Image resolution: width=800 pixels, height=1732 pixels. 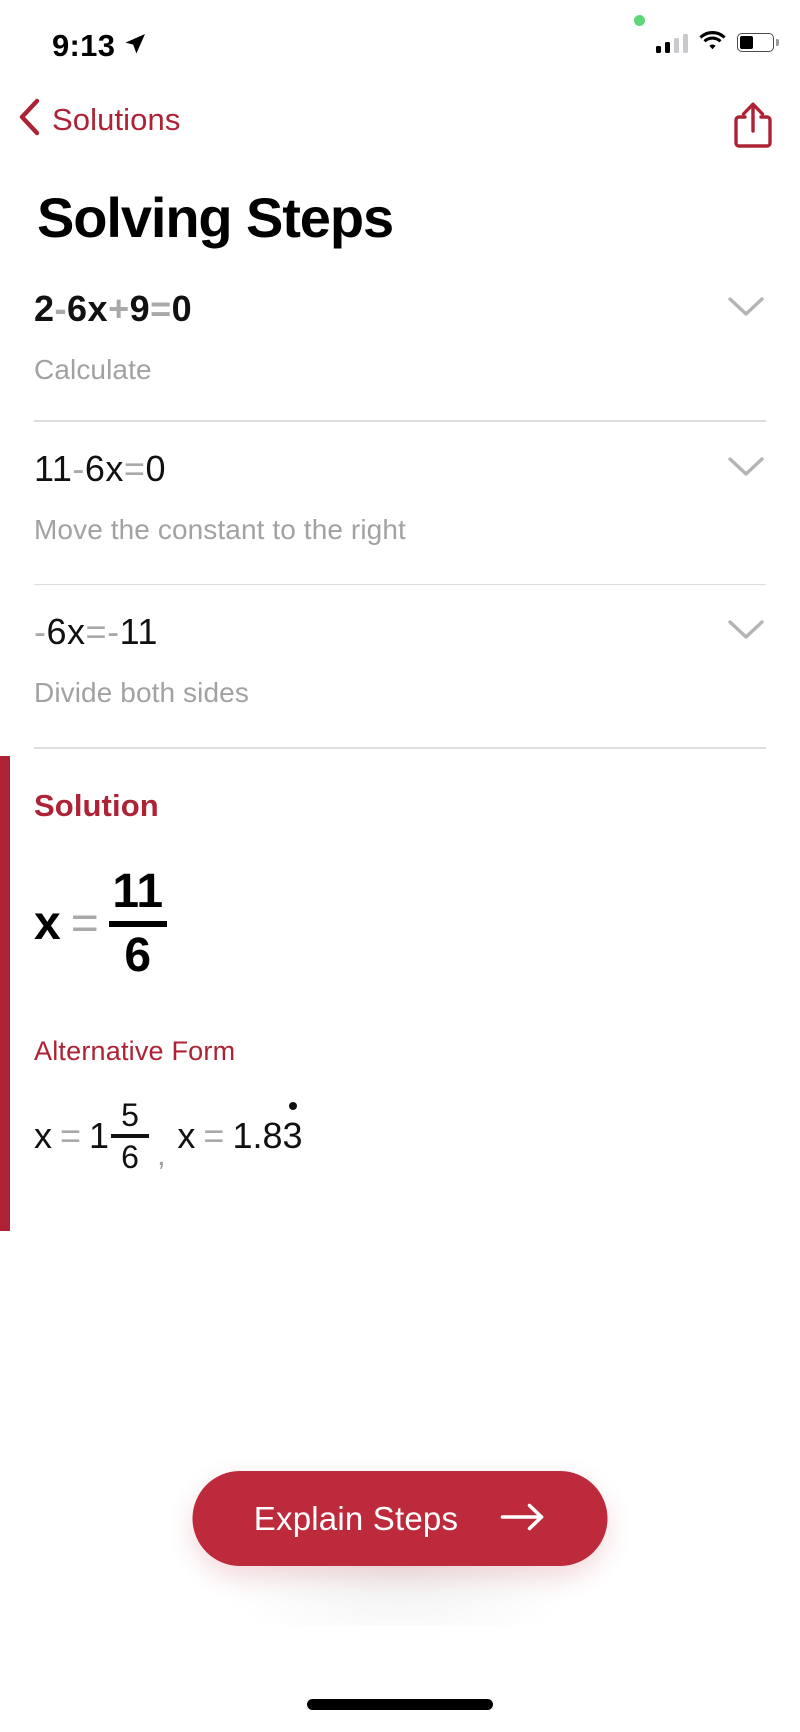 I want to click on alt-whole-1: 1, so click(x=99, y=1135).